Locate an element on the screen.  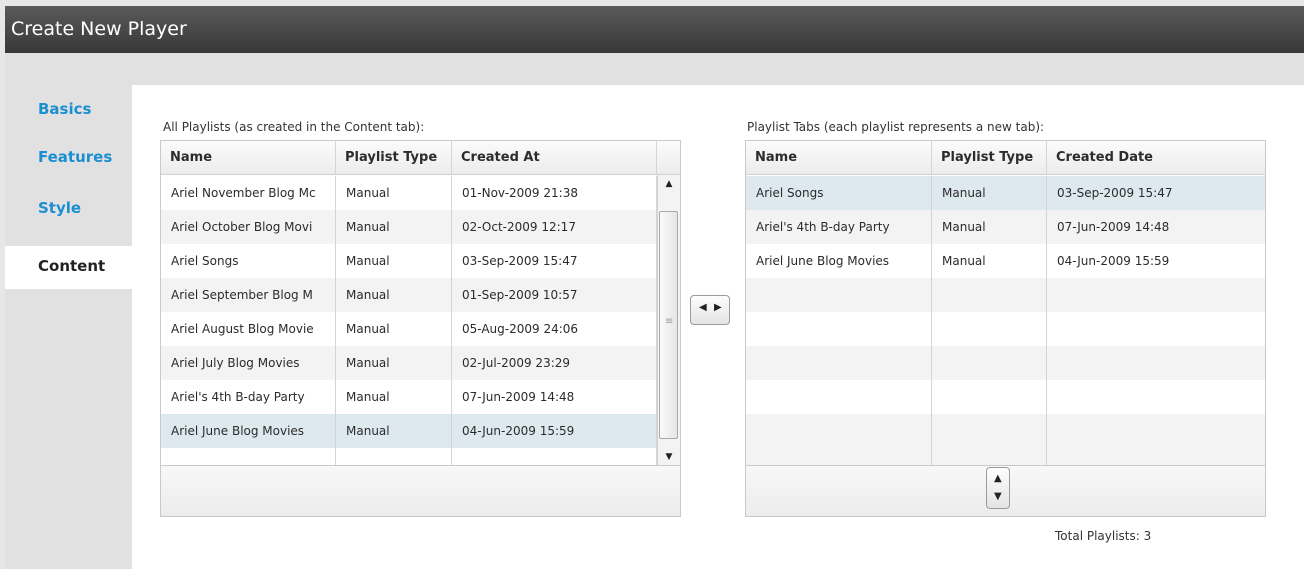
cell-created-date: 07-Jun-2009 14:48 is located at coordinates (1113, 227).